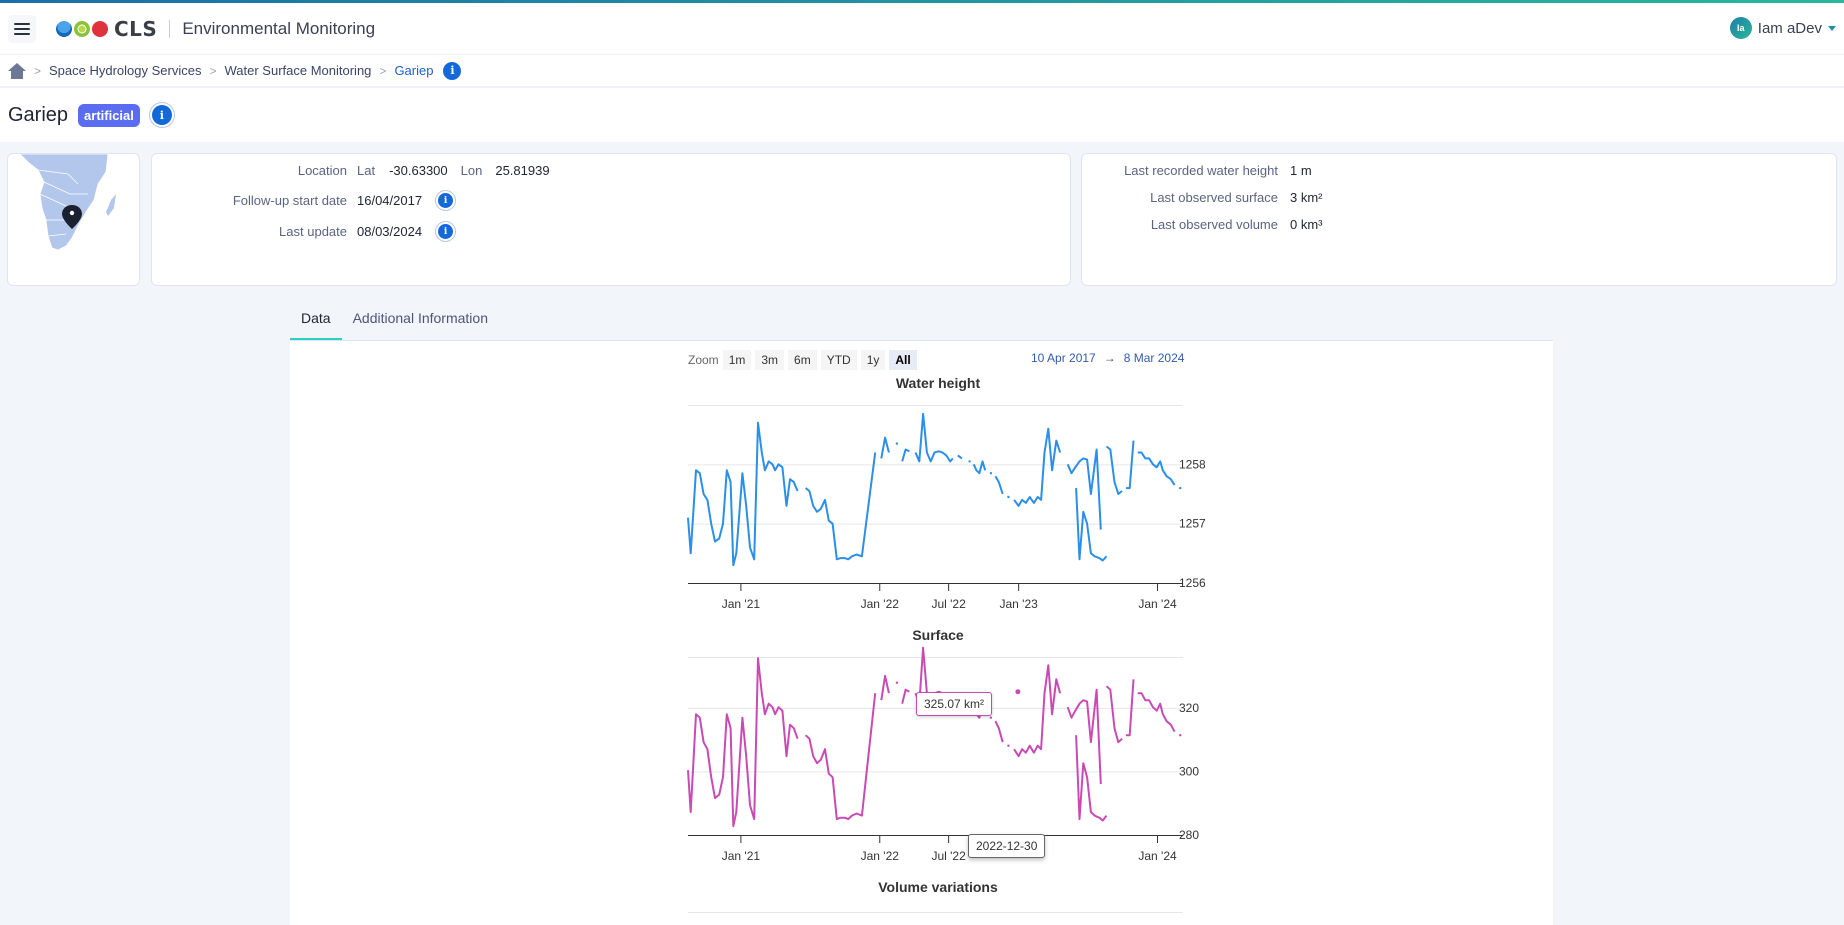 The image size is (1844, 925). What do you see at coordinates (903, 360) in the screenshot?
I see `zoom-all-button: All` at bounding box center [903, 360].